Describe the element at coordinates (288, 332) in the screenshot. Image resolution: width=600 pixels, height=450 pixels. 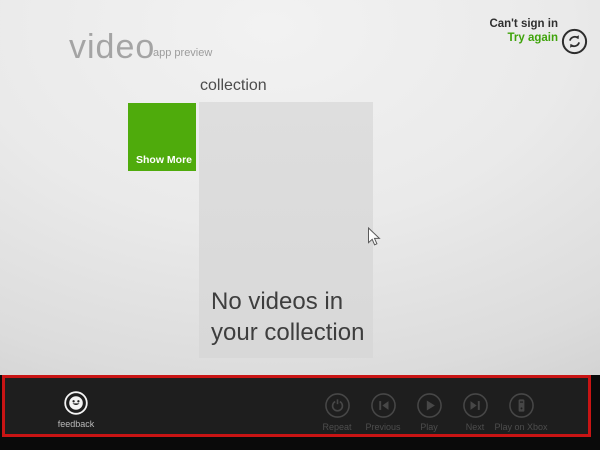
I see `empty-message-line2: your collection` at that location.